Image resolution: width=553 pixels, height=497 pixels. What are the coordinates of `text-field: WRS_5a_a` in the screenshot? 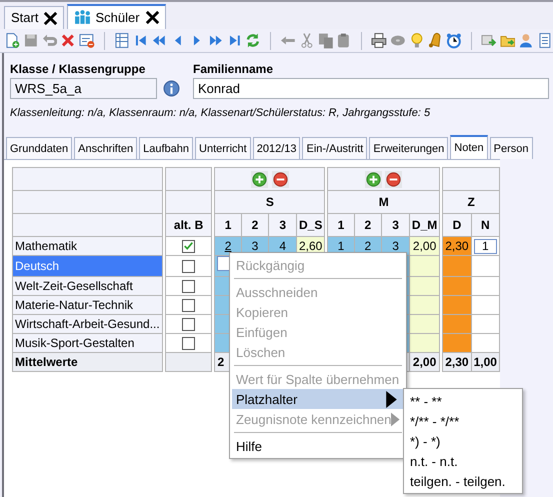 It's located at (83, 88).